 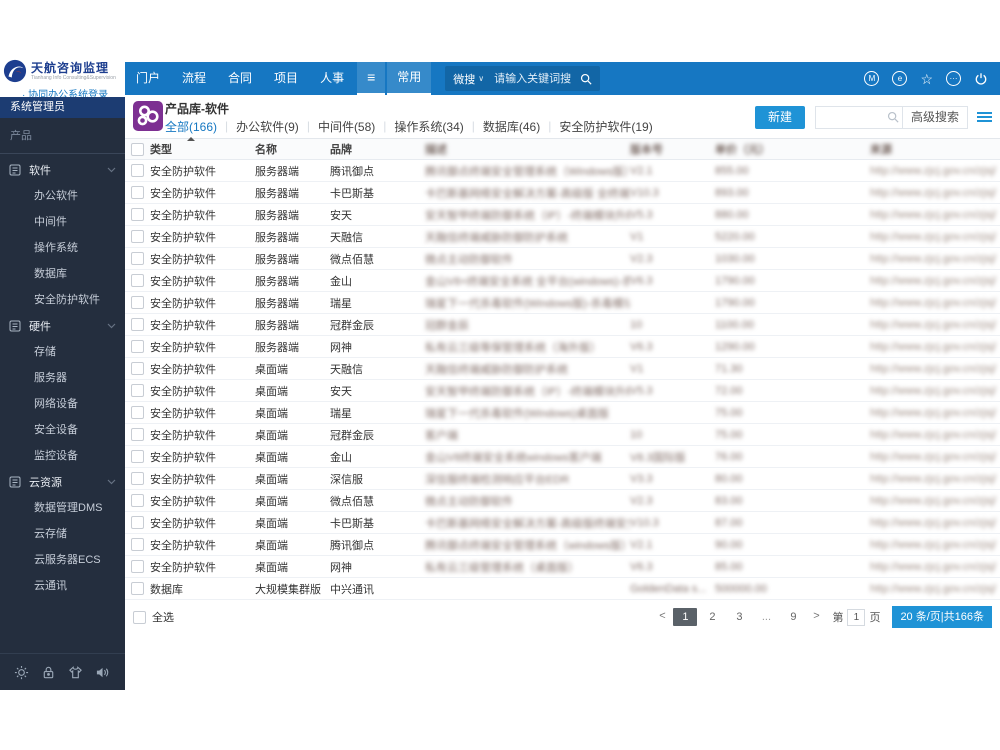 I want to click on nav-item-2: 流程, so click(x=194, y=78).